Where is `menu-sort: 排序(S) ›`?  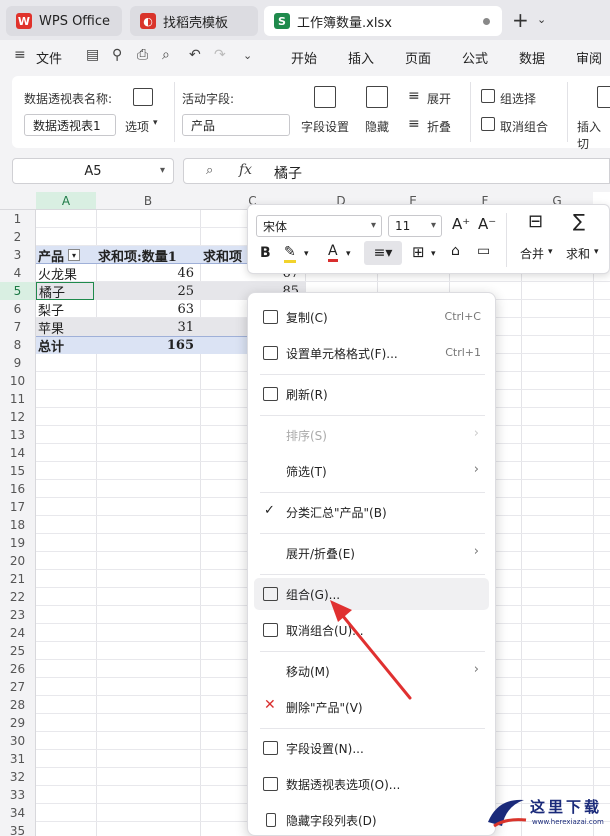
menu-sort: 排序(S) › is located at coordinates (371, 435).